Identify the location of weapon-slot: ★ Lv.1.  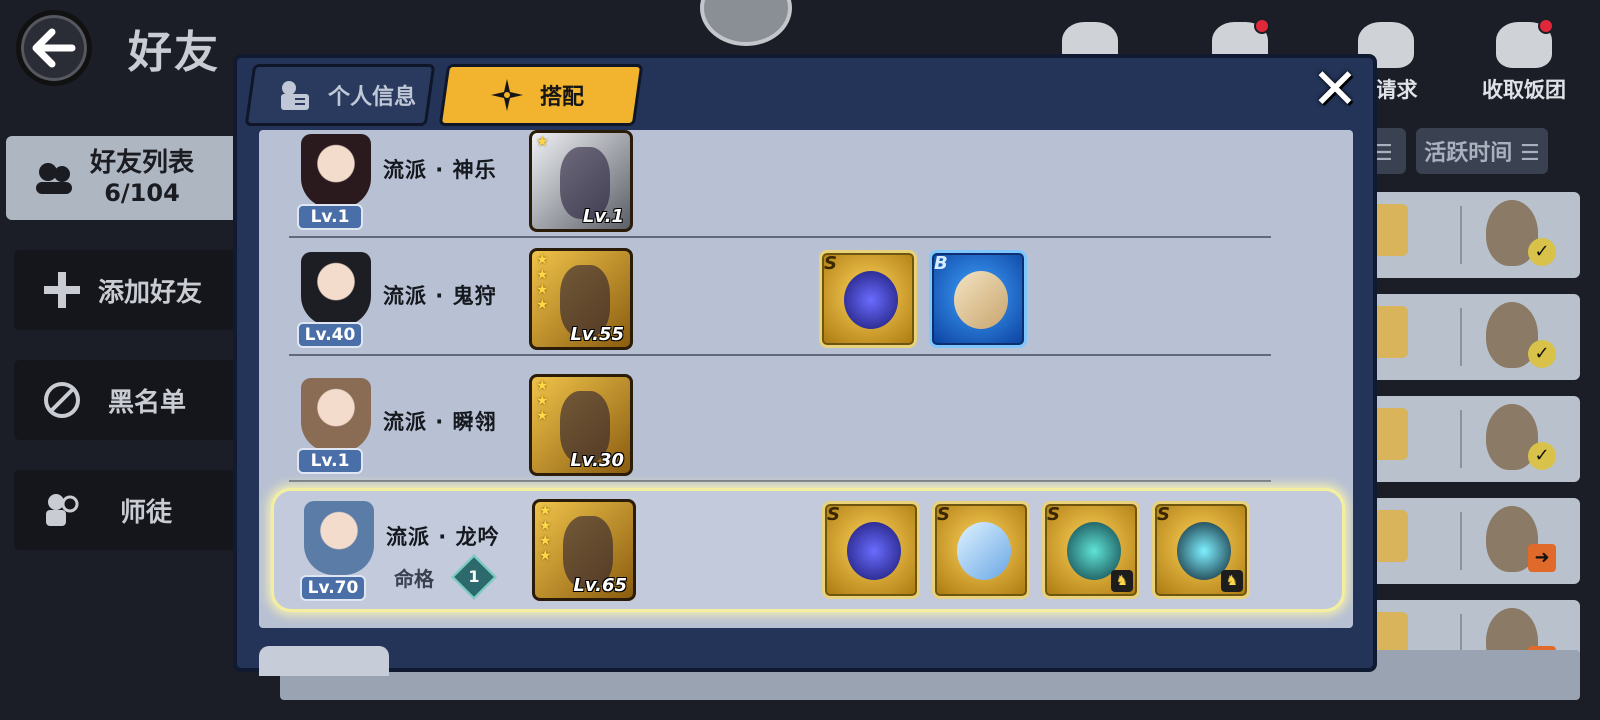
(581, 181).